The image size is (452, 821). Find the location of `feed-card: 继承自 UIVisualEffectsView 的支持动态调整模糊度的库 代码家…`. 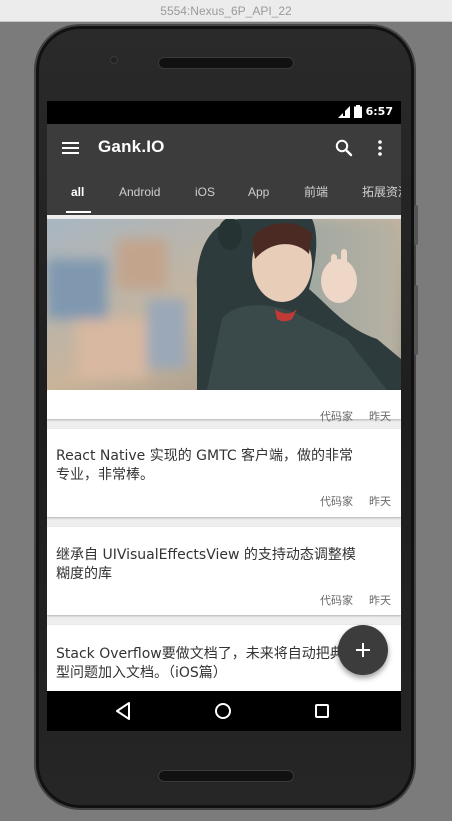

feed-card: 继承自 UIVisualEffectsView 的支持动态调整模糊度的库 代码家… is located at coordinates (224, 571).